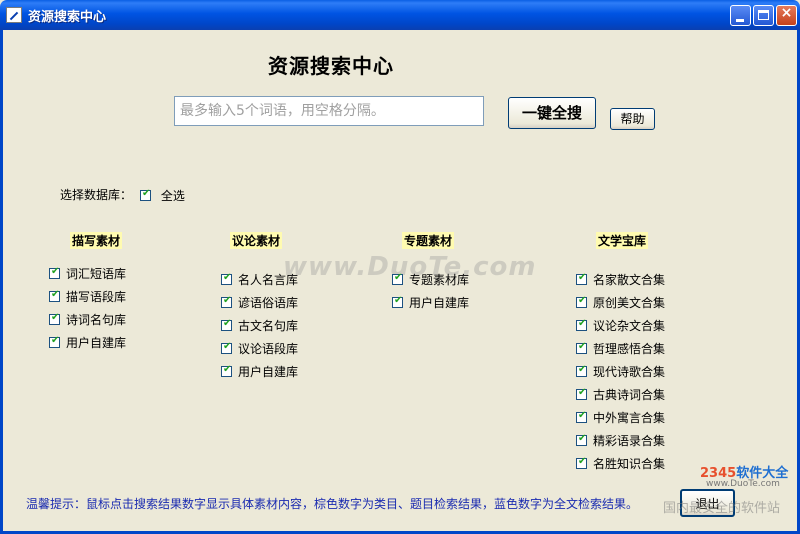  I want to click on checkbox-label: 中外寓言合集, so click(629, 418).